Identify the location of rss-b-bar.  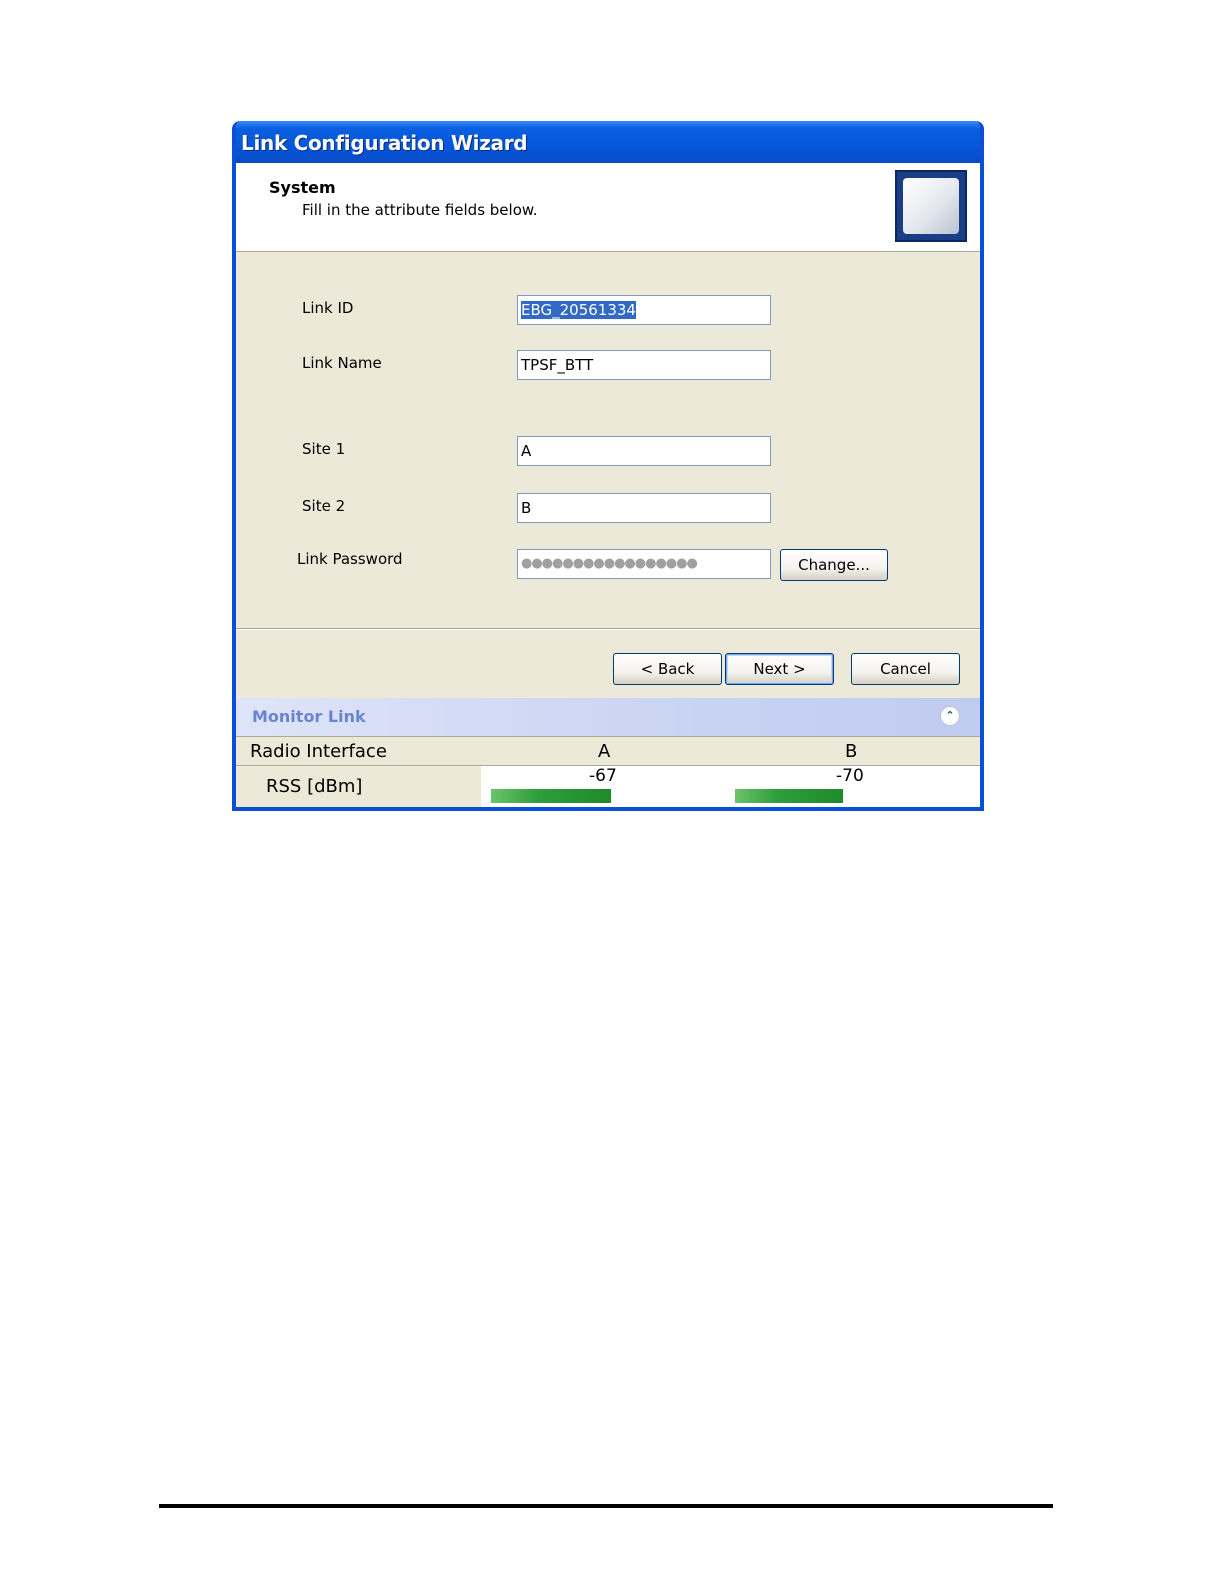
(789, 796).